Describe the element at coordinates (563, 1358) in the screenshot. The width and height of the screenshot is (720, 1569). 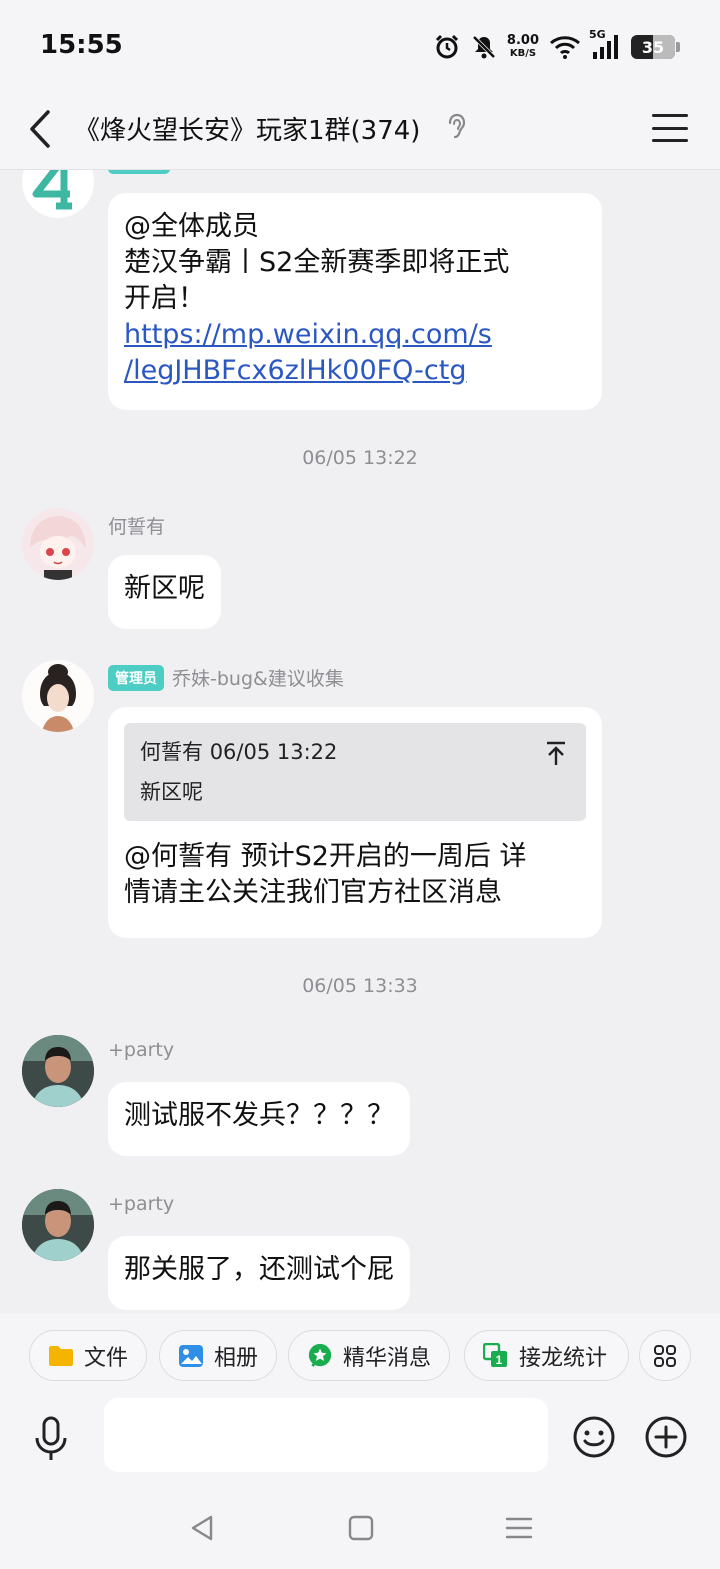
I see `relay-label: 接龙统计` at that location.